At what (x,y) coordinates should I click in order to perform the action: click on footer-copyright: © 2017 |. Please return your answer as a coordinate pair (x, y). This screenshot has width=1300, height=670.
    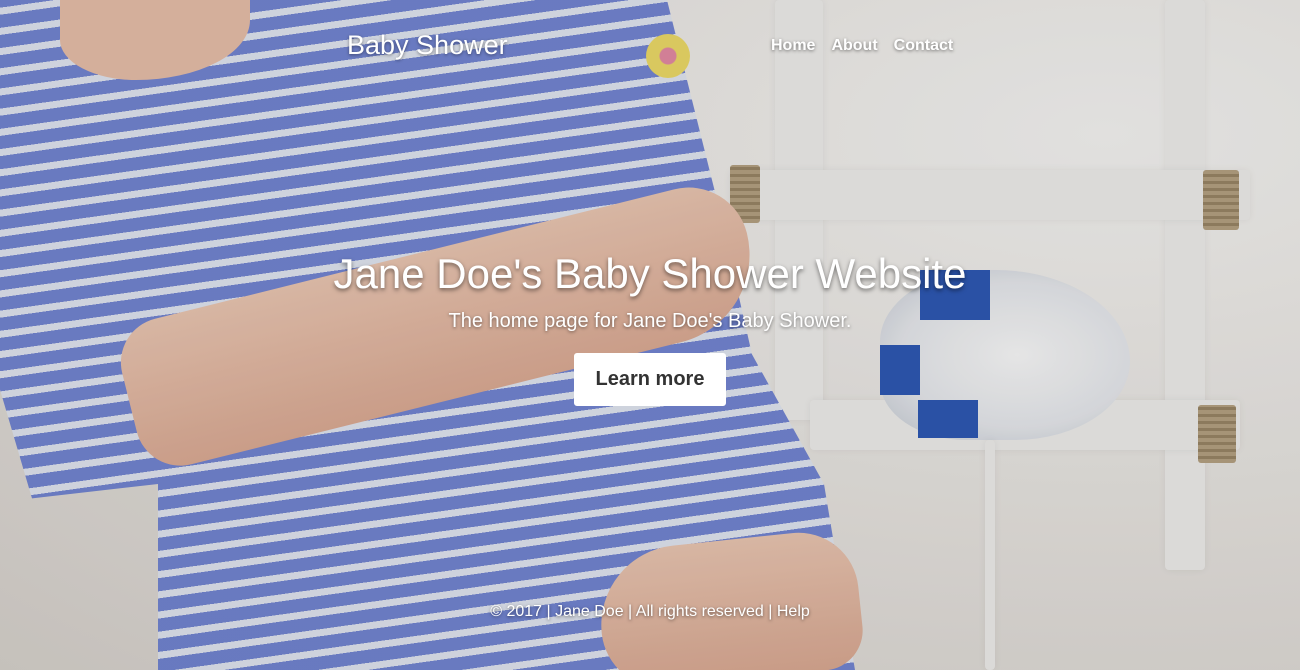
    Looking at the image, I should click on (520, 611).